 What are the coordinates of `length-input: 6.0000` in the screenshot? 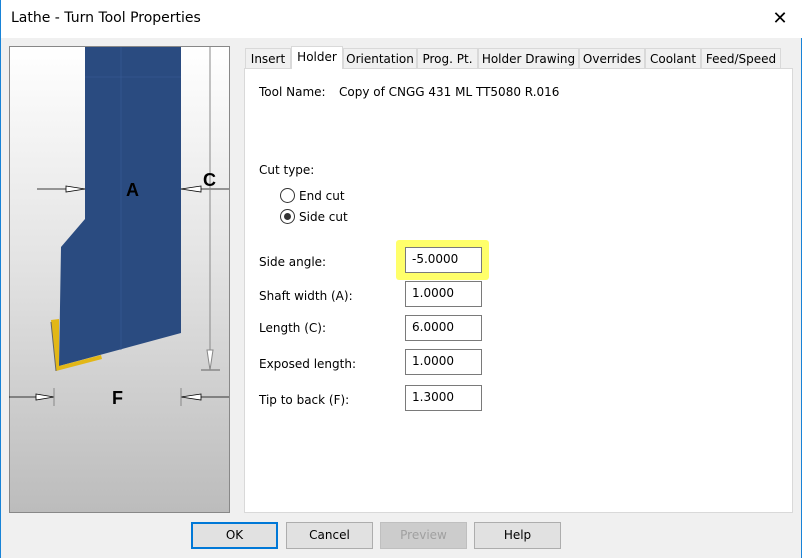 It's located at (443, 328).